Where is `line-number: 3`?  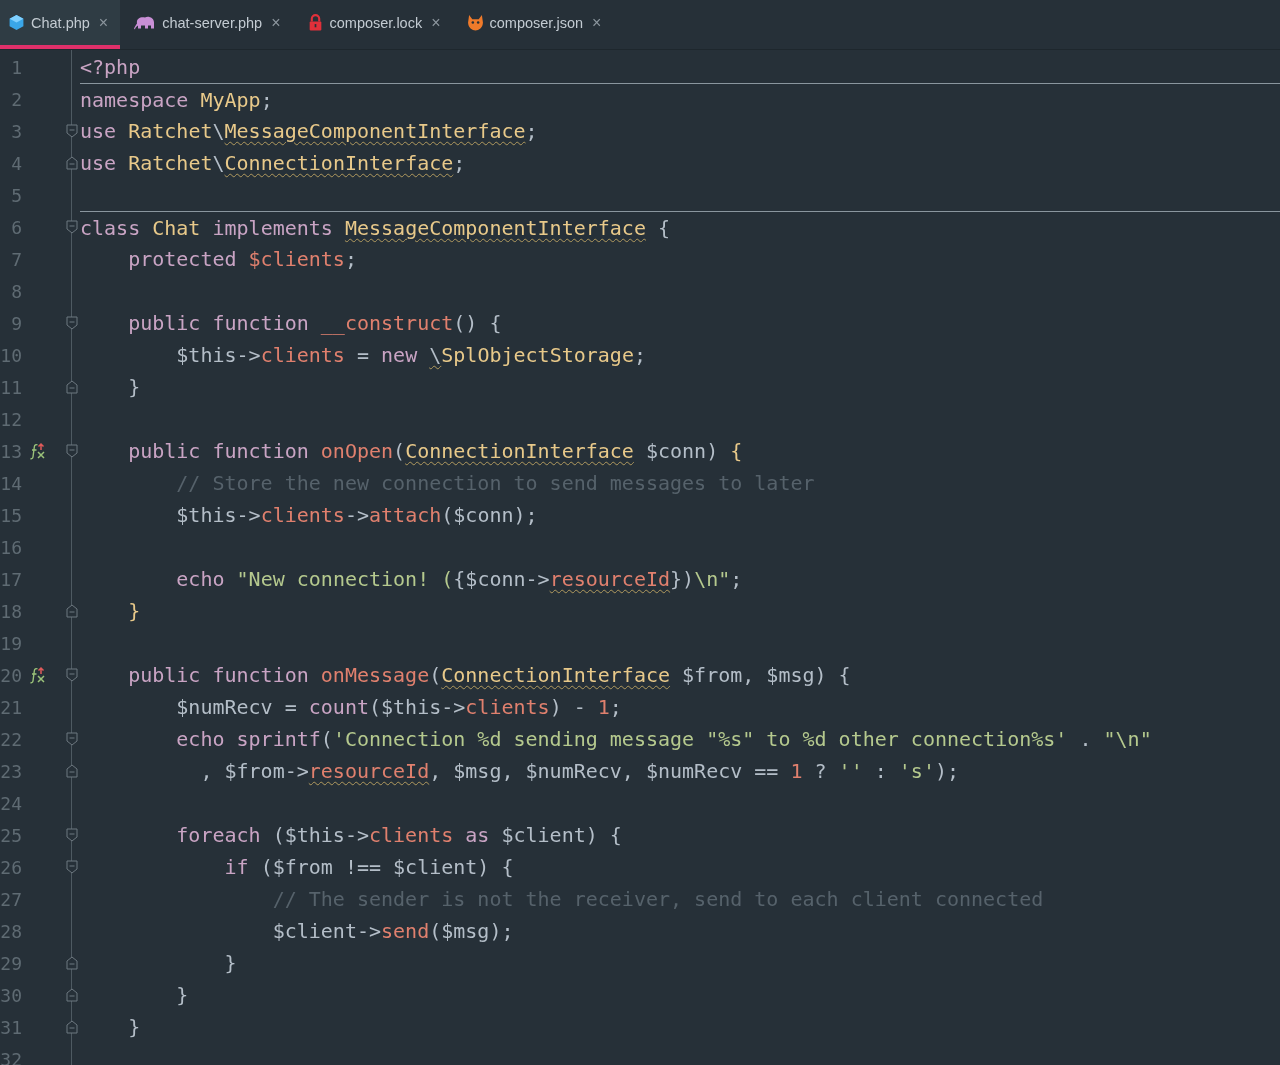 line-number: 3 is located at coordinates (16, 131).